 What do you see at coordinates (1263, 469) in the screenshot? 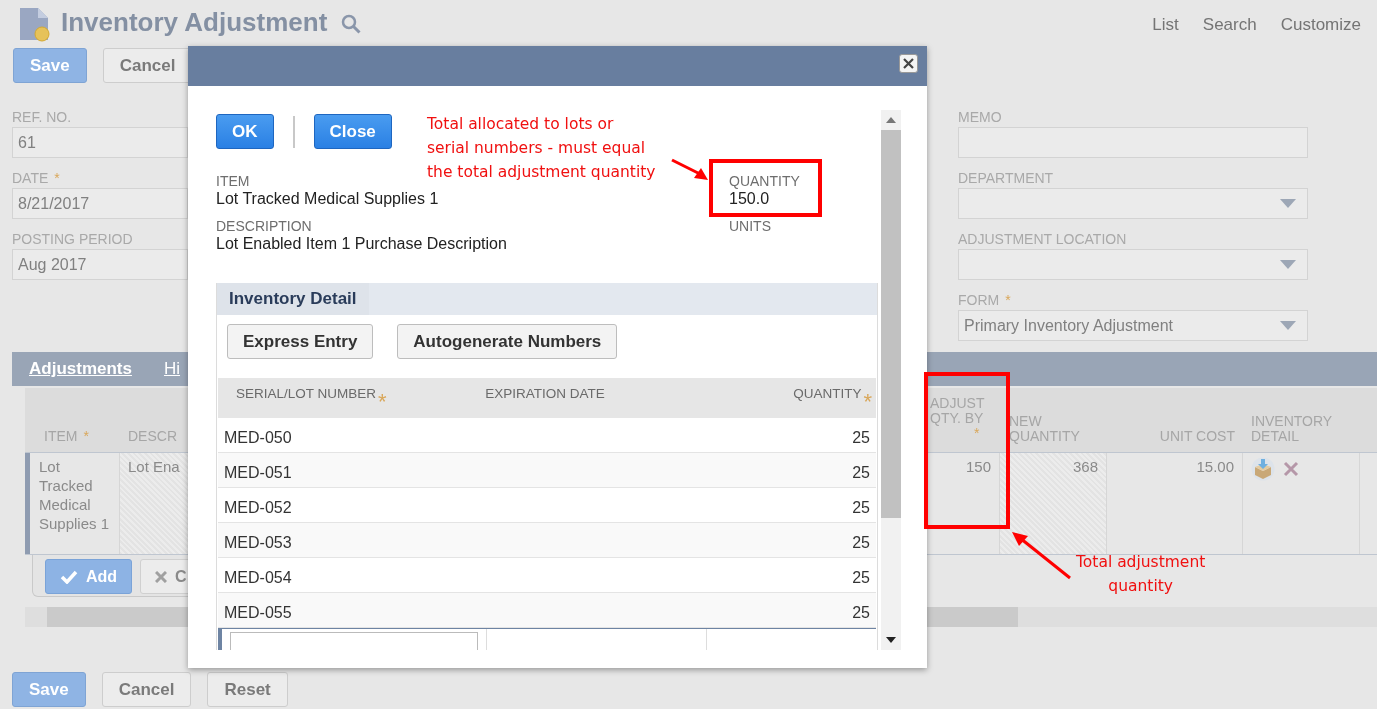
I see `box-icon` at bounding box center [1263, 469].